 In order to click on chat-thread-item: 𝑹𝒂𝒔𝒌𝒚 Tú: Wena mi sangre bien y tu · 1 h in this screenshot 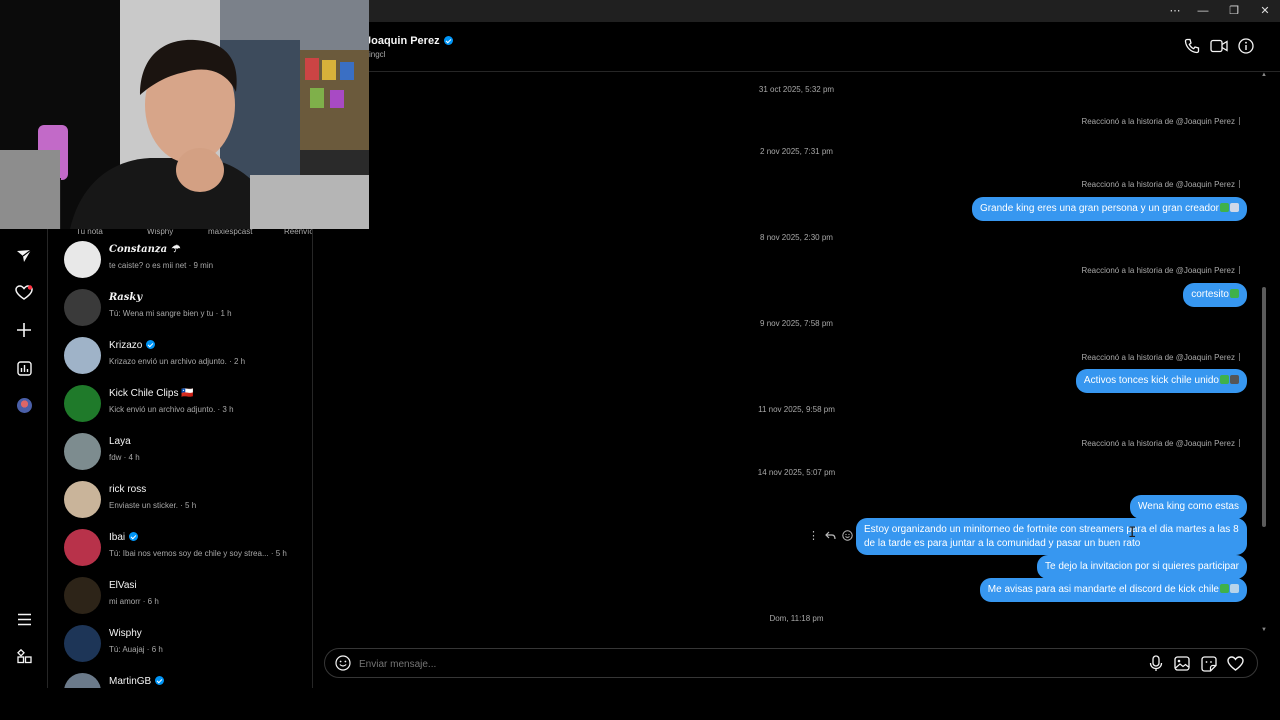, I will do `click(180, 309)`.